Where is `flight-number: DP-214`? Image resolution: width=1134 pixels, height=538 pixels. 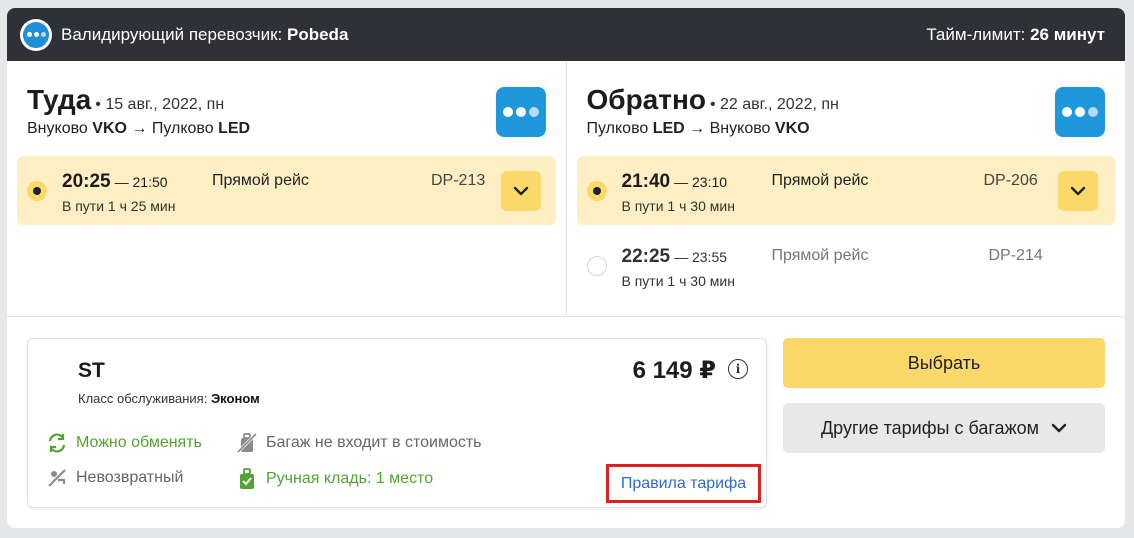 flight-number: DP-214 is located at coordinates (1015, 255).